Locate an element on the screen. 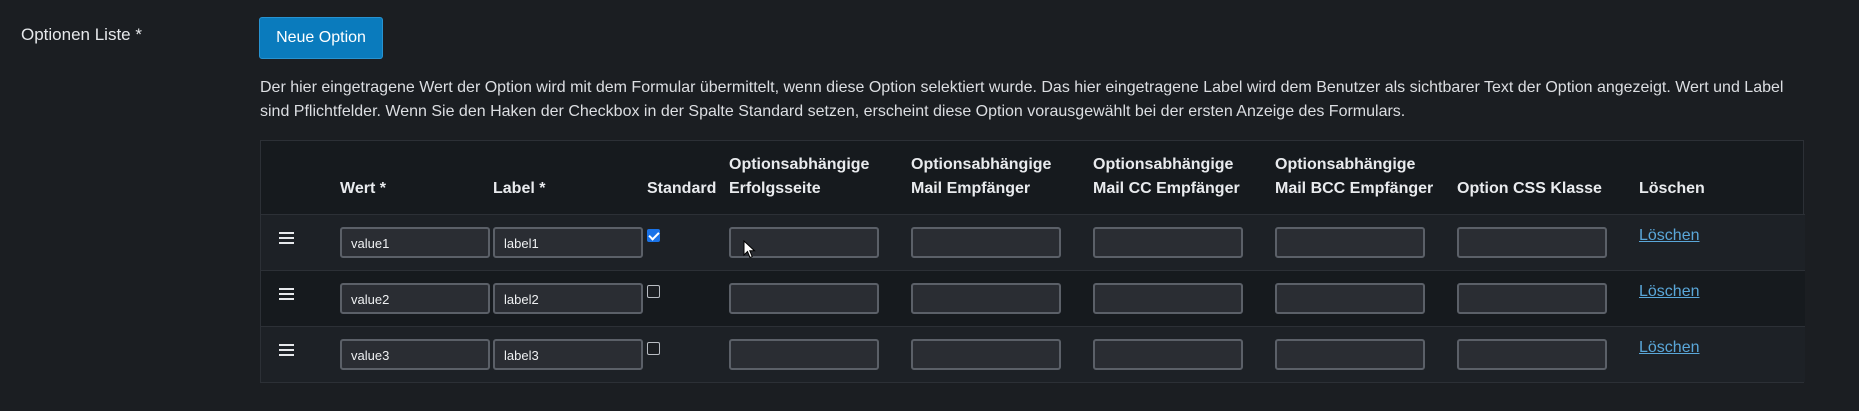  column-header-value: Wert * is located at coordinates (363, 188).